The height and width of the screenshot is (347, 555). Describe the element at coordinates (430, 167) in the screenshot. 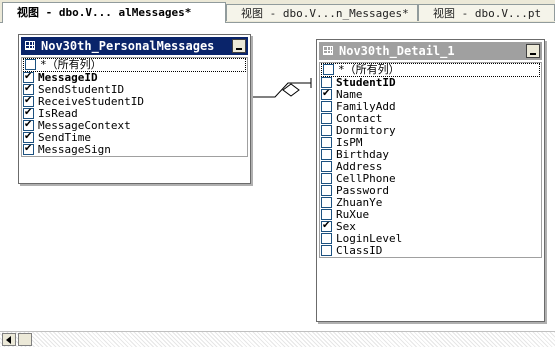

I see `column-row: Address` at that location.